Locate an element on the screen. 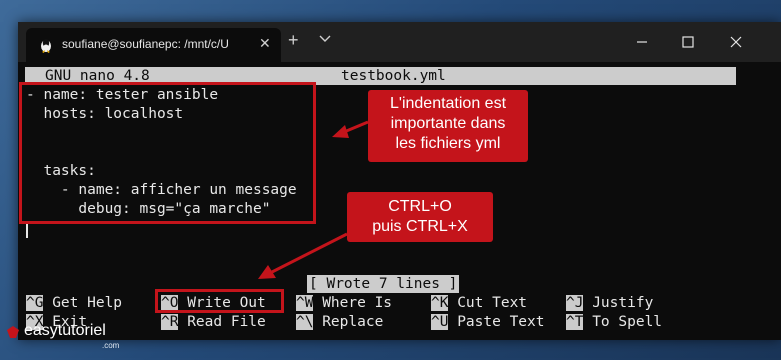 The width and height of the screenshot is (781, 360). arrows-overlay is located at coordinates (313, 199).